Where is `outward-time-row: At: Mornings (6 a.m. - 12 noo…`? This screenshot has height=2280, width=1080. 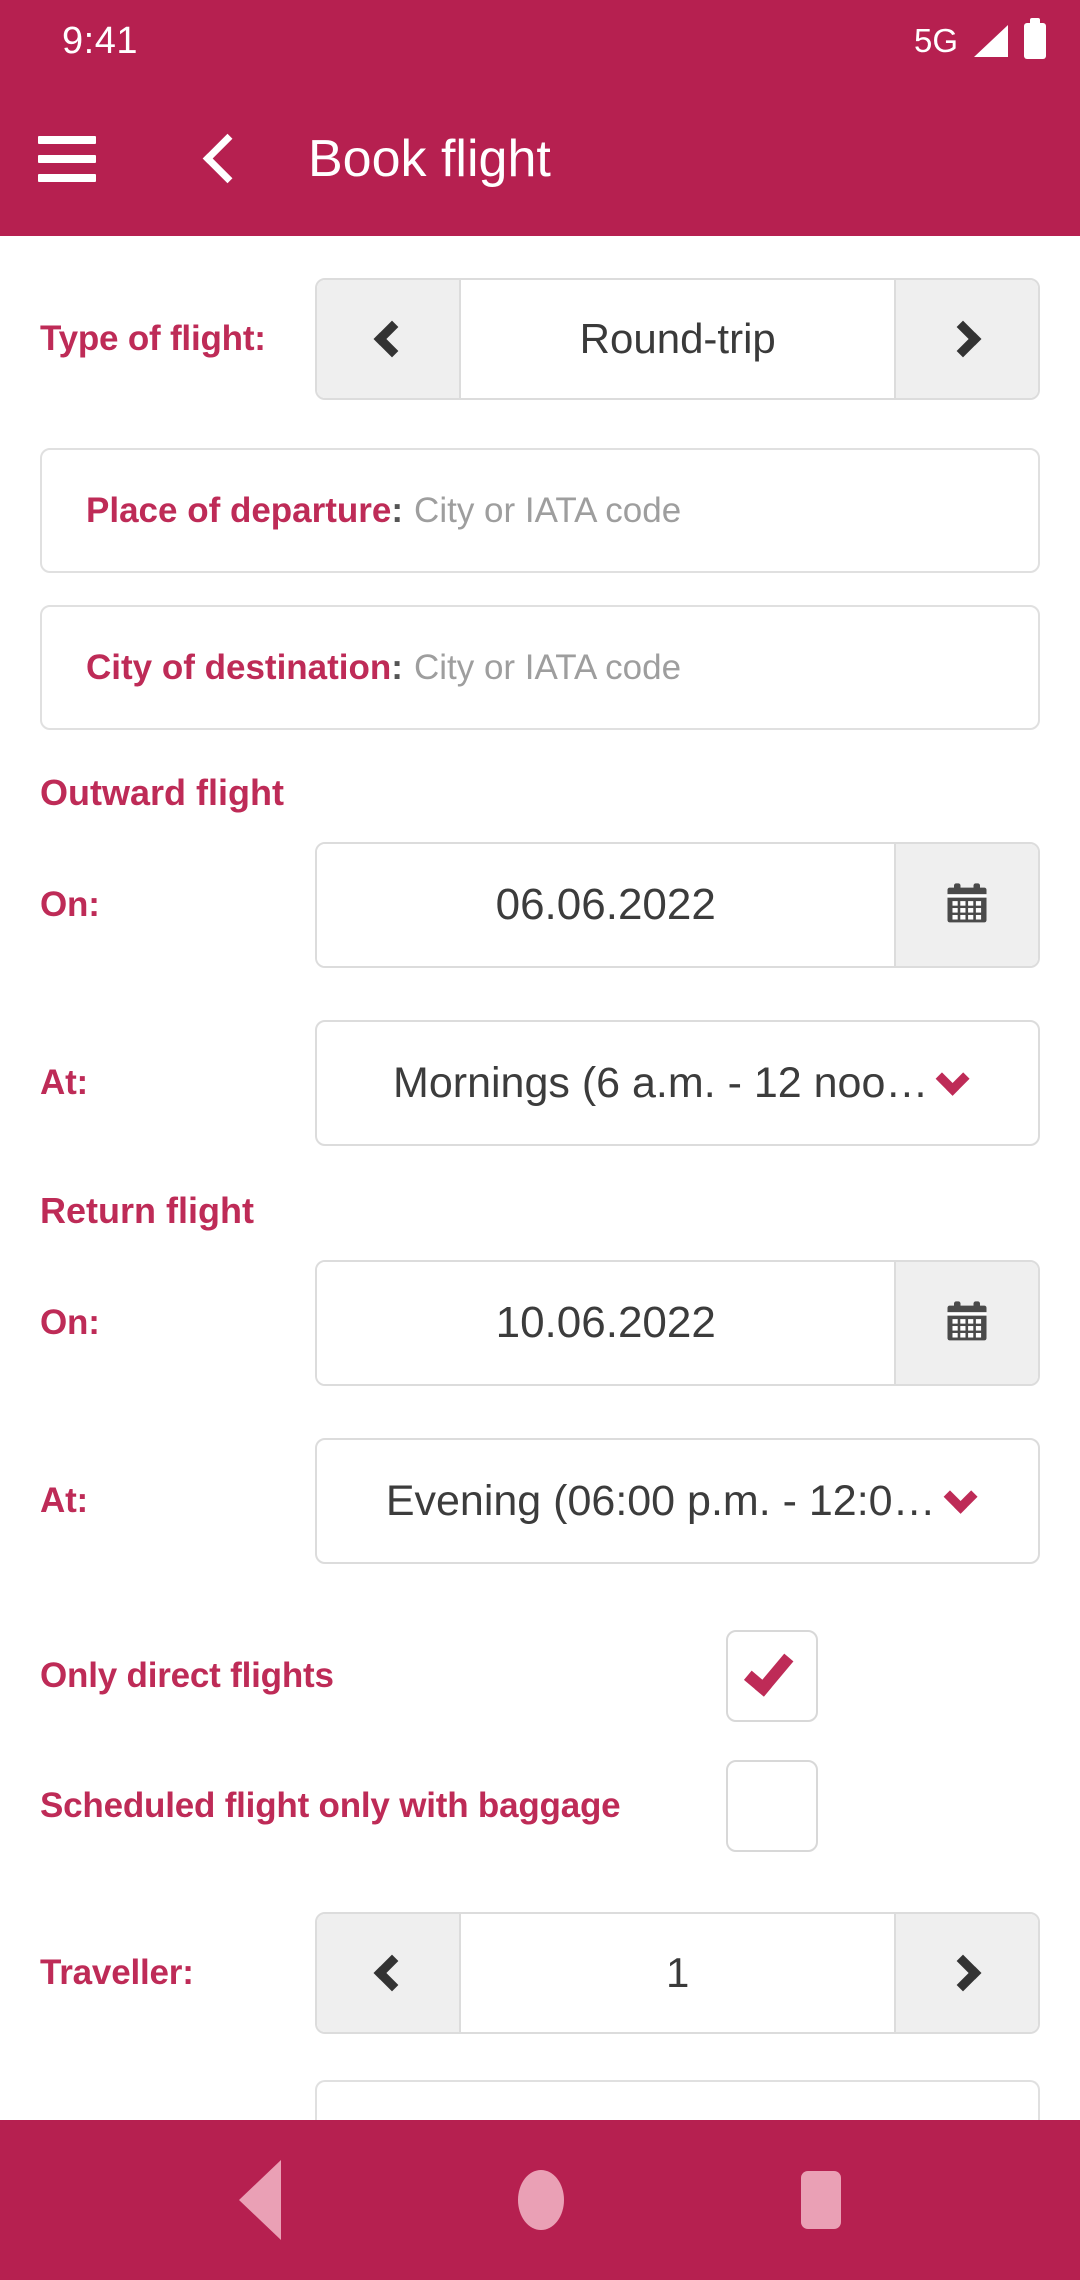 outward-time-row: At: Mornings (6 a.m. - 12 noo… is located at coordinates (540, 1083).